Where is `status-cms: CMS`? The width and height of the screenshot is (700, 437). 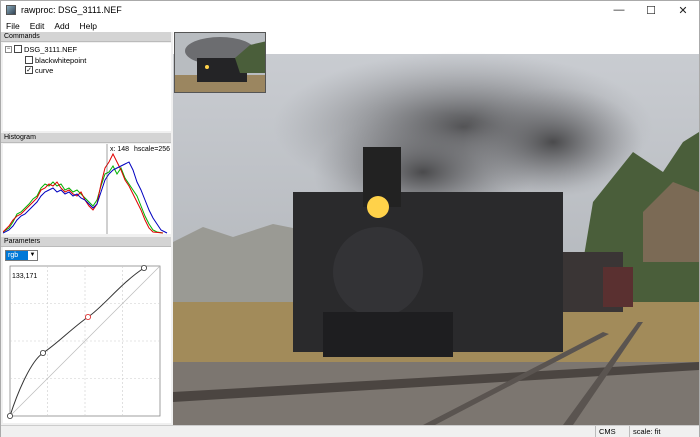 status-cms: CMS is located at coordinates (612, 431).